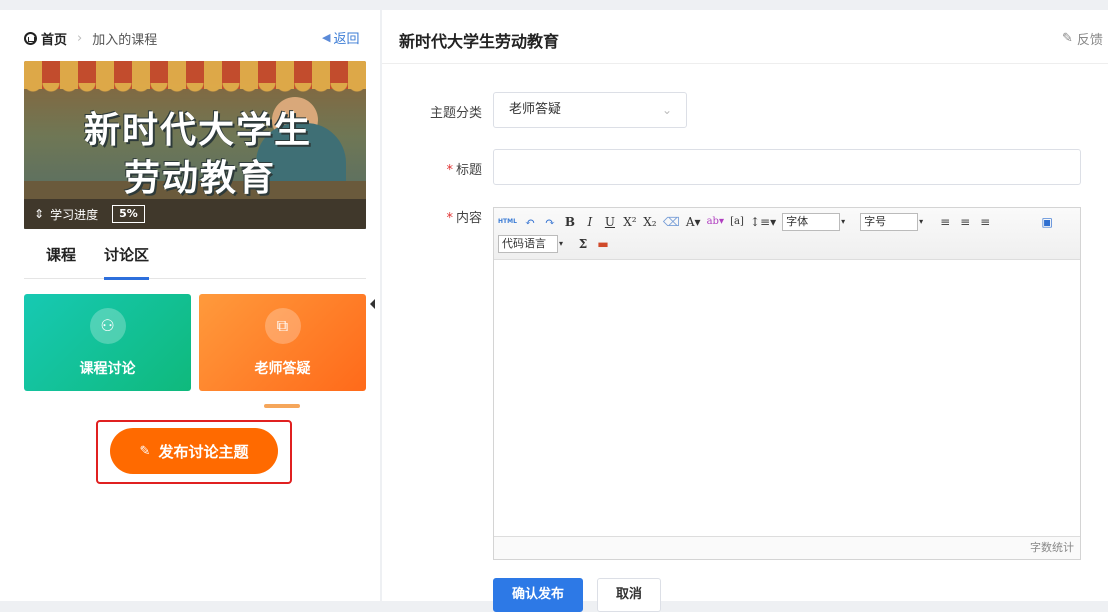 This screenshot has width=1108, height=612. I want to click on redo-icon: ↷, so click(550, 222).